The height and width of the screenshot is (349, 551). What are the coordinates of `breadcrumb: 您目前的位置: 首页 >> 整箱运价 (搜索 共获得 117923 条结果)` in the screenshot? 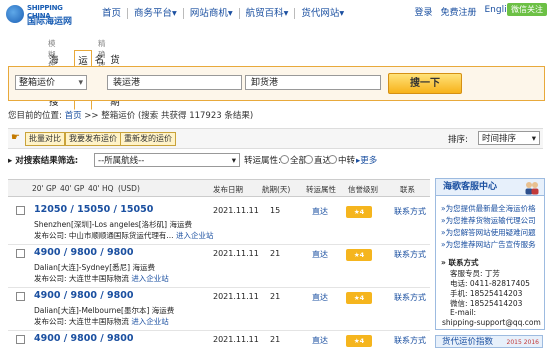 It's located at (131, 116).